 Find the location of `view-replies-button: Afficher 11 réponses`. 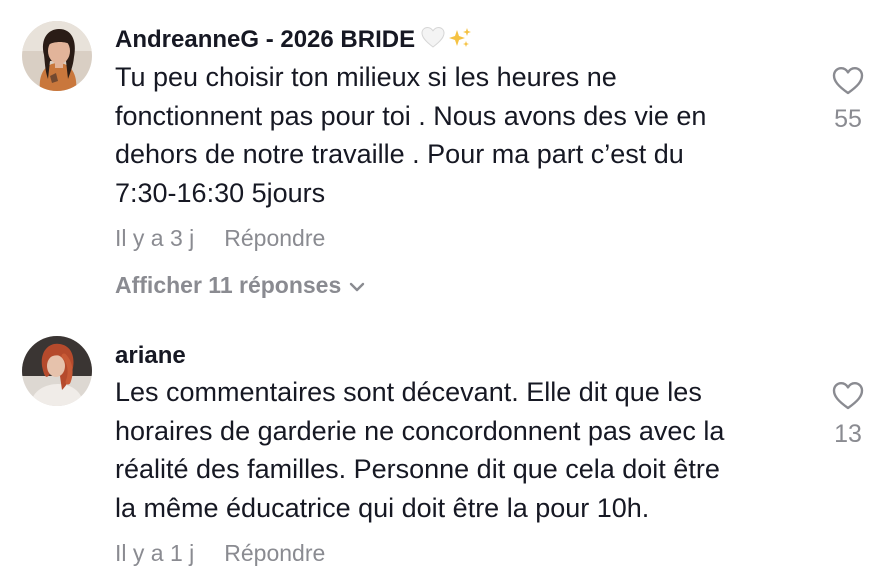

view-replies-button: Afficher 11 réponses is located at coordinates (240, 284).